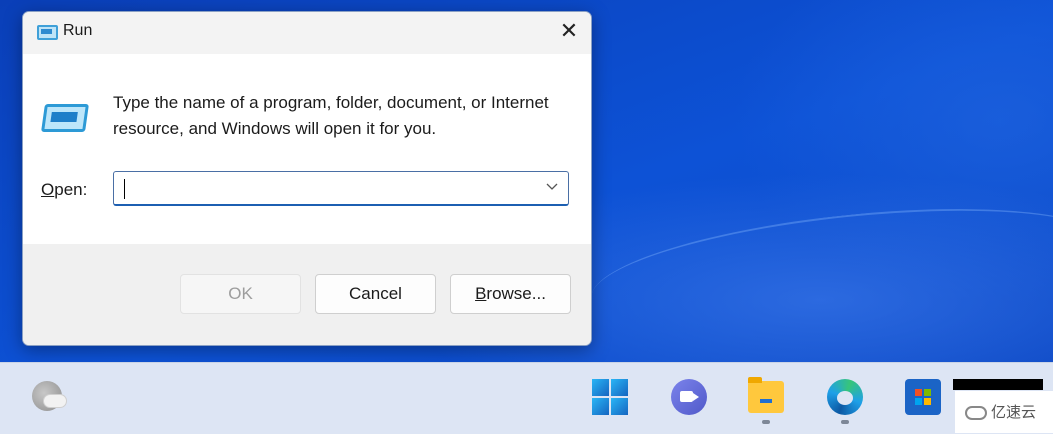 The height and width of the screenshot is (434, 1053). What do you see at coordinates (845, 397) in the screenshot?
I see `edge-browser-icon` at bounding box center [845, 397].